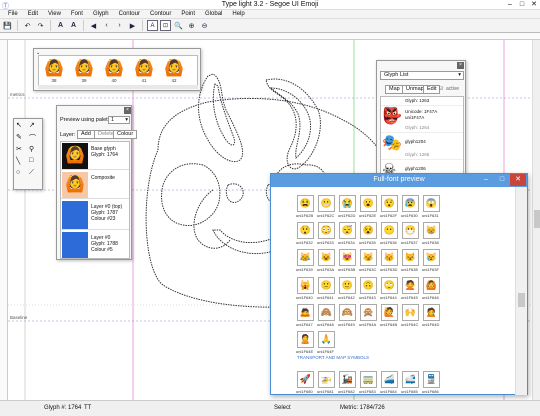 The width and height of the screenshot is (540, 416). What do you see at coordinates (326, 379) in the screenshot?
I see `glyph-cell: 🚁` at bounding box center [326, 379].